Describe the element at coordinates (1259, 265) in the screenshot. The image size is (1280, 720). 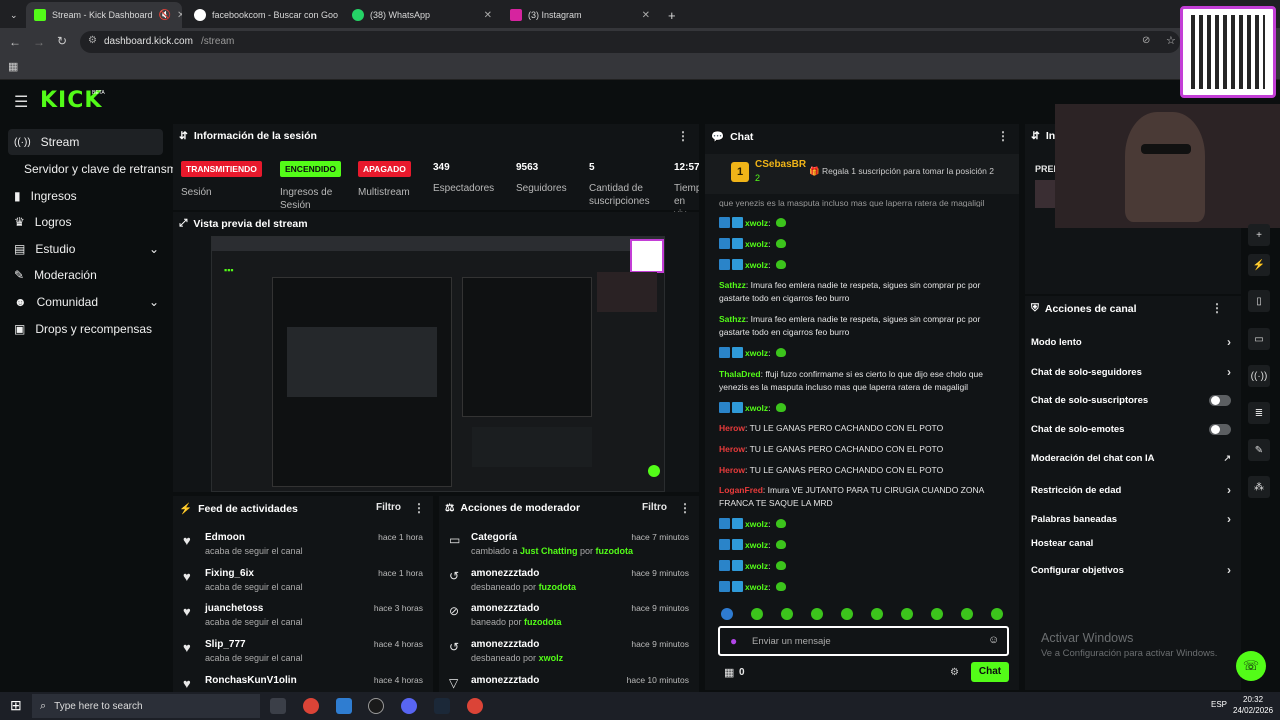
I see `tool-button: ⚡` at that location.